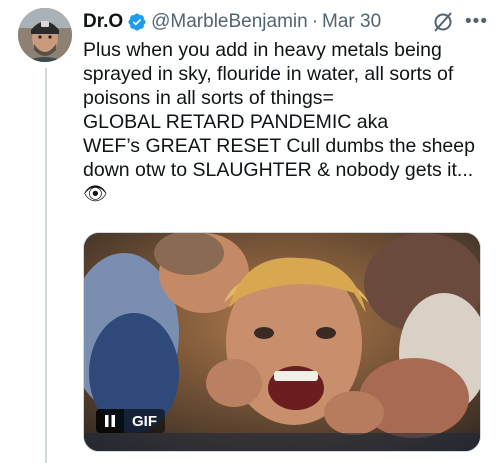 This screenshot has width=500, height=463. I want to click on avatar-image, so click(45, 35).